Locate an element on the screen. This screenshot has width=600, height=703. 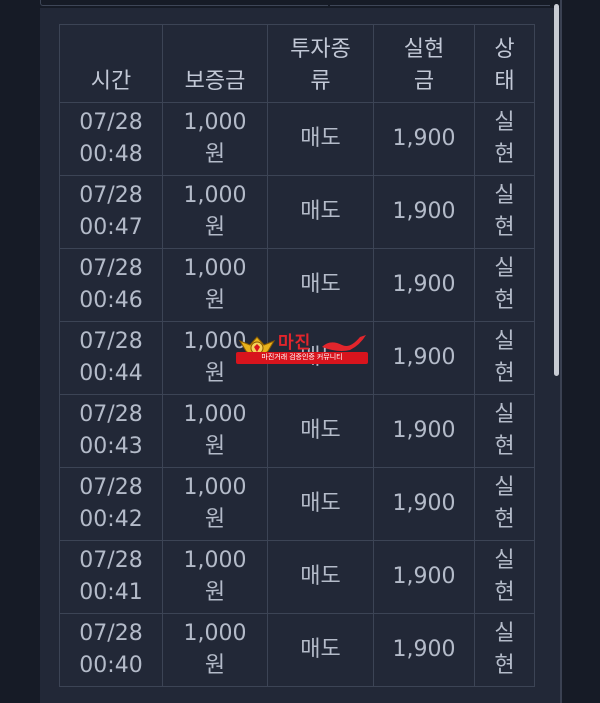
cell-time: 07/28 00:41 is located at coordinates (111, 577).